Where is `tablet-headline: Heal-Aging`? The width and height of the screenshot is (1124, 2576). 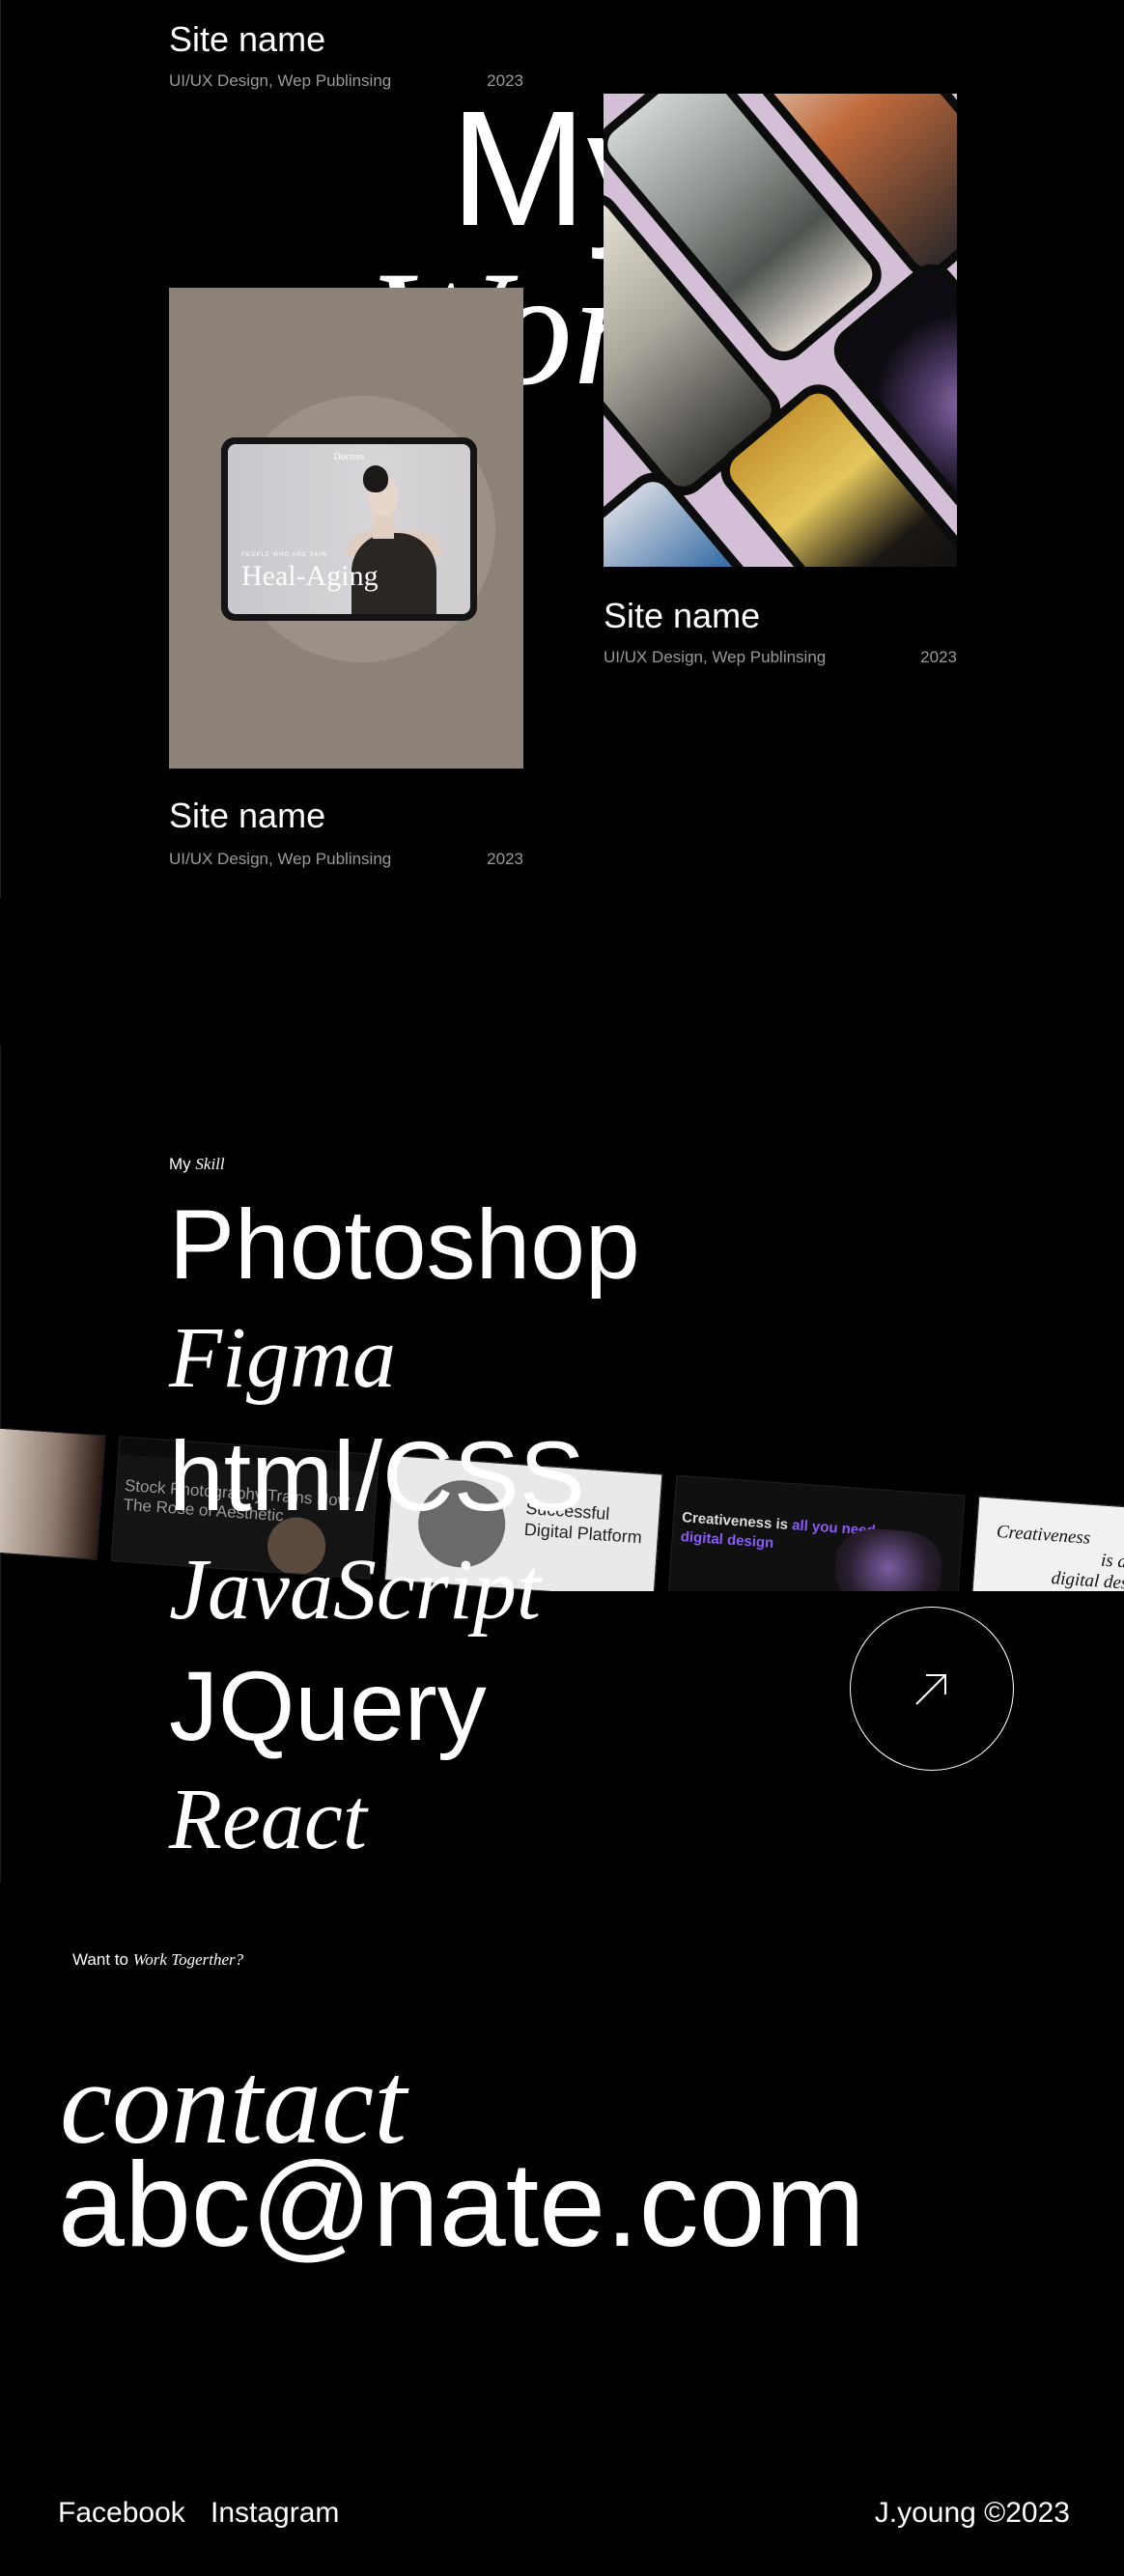 tablet-headline: Heal-Aging is located at coordinates (310, 576).